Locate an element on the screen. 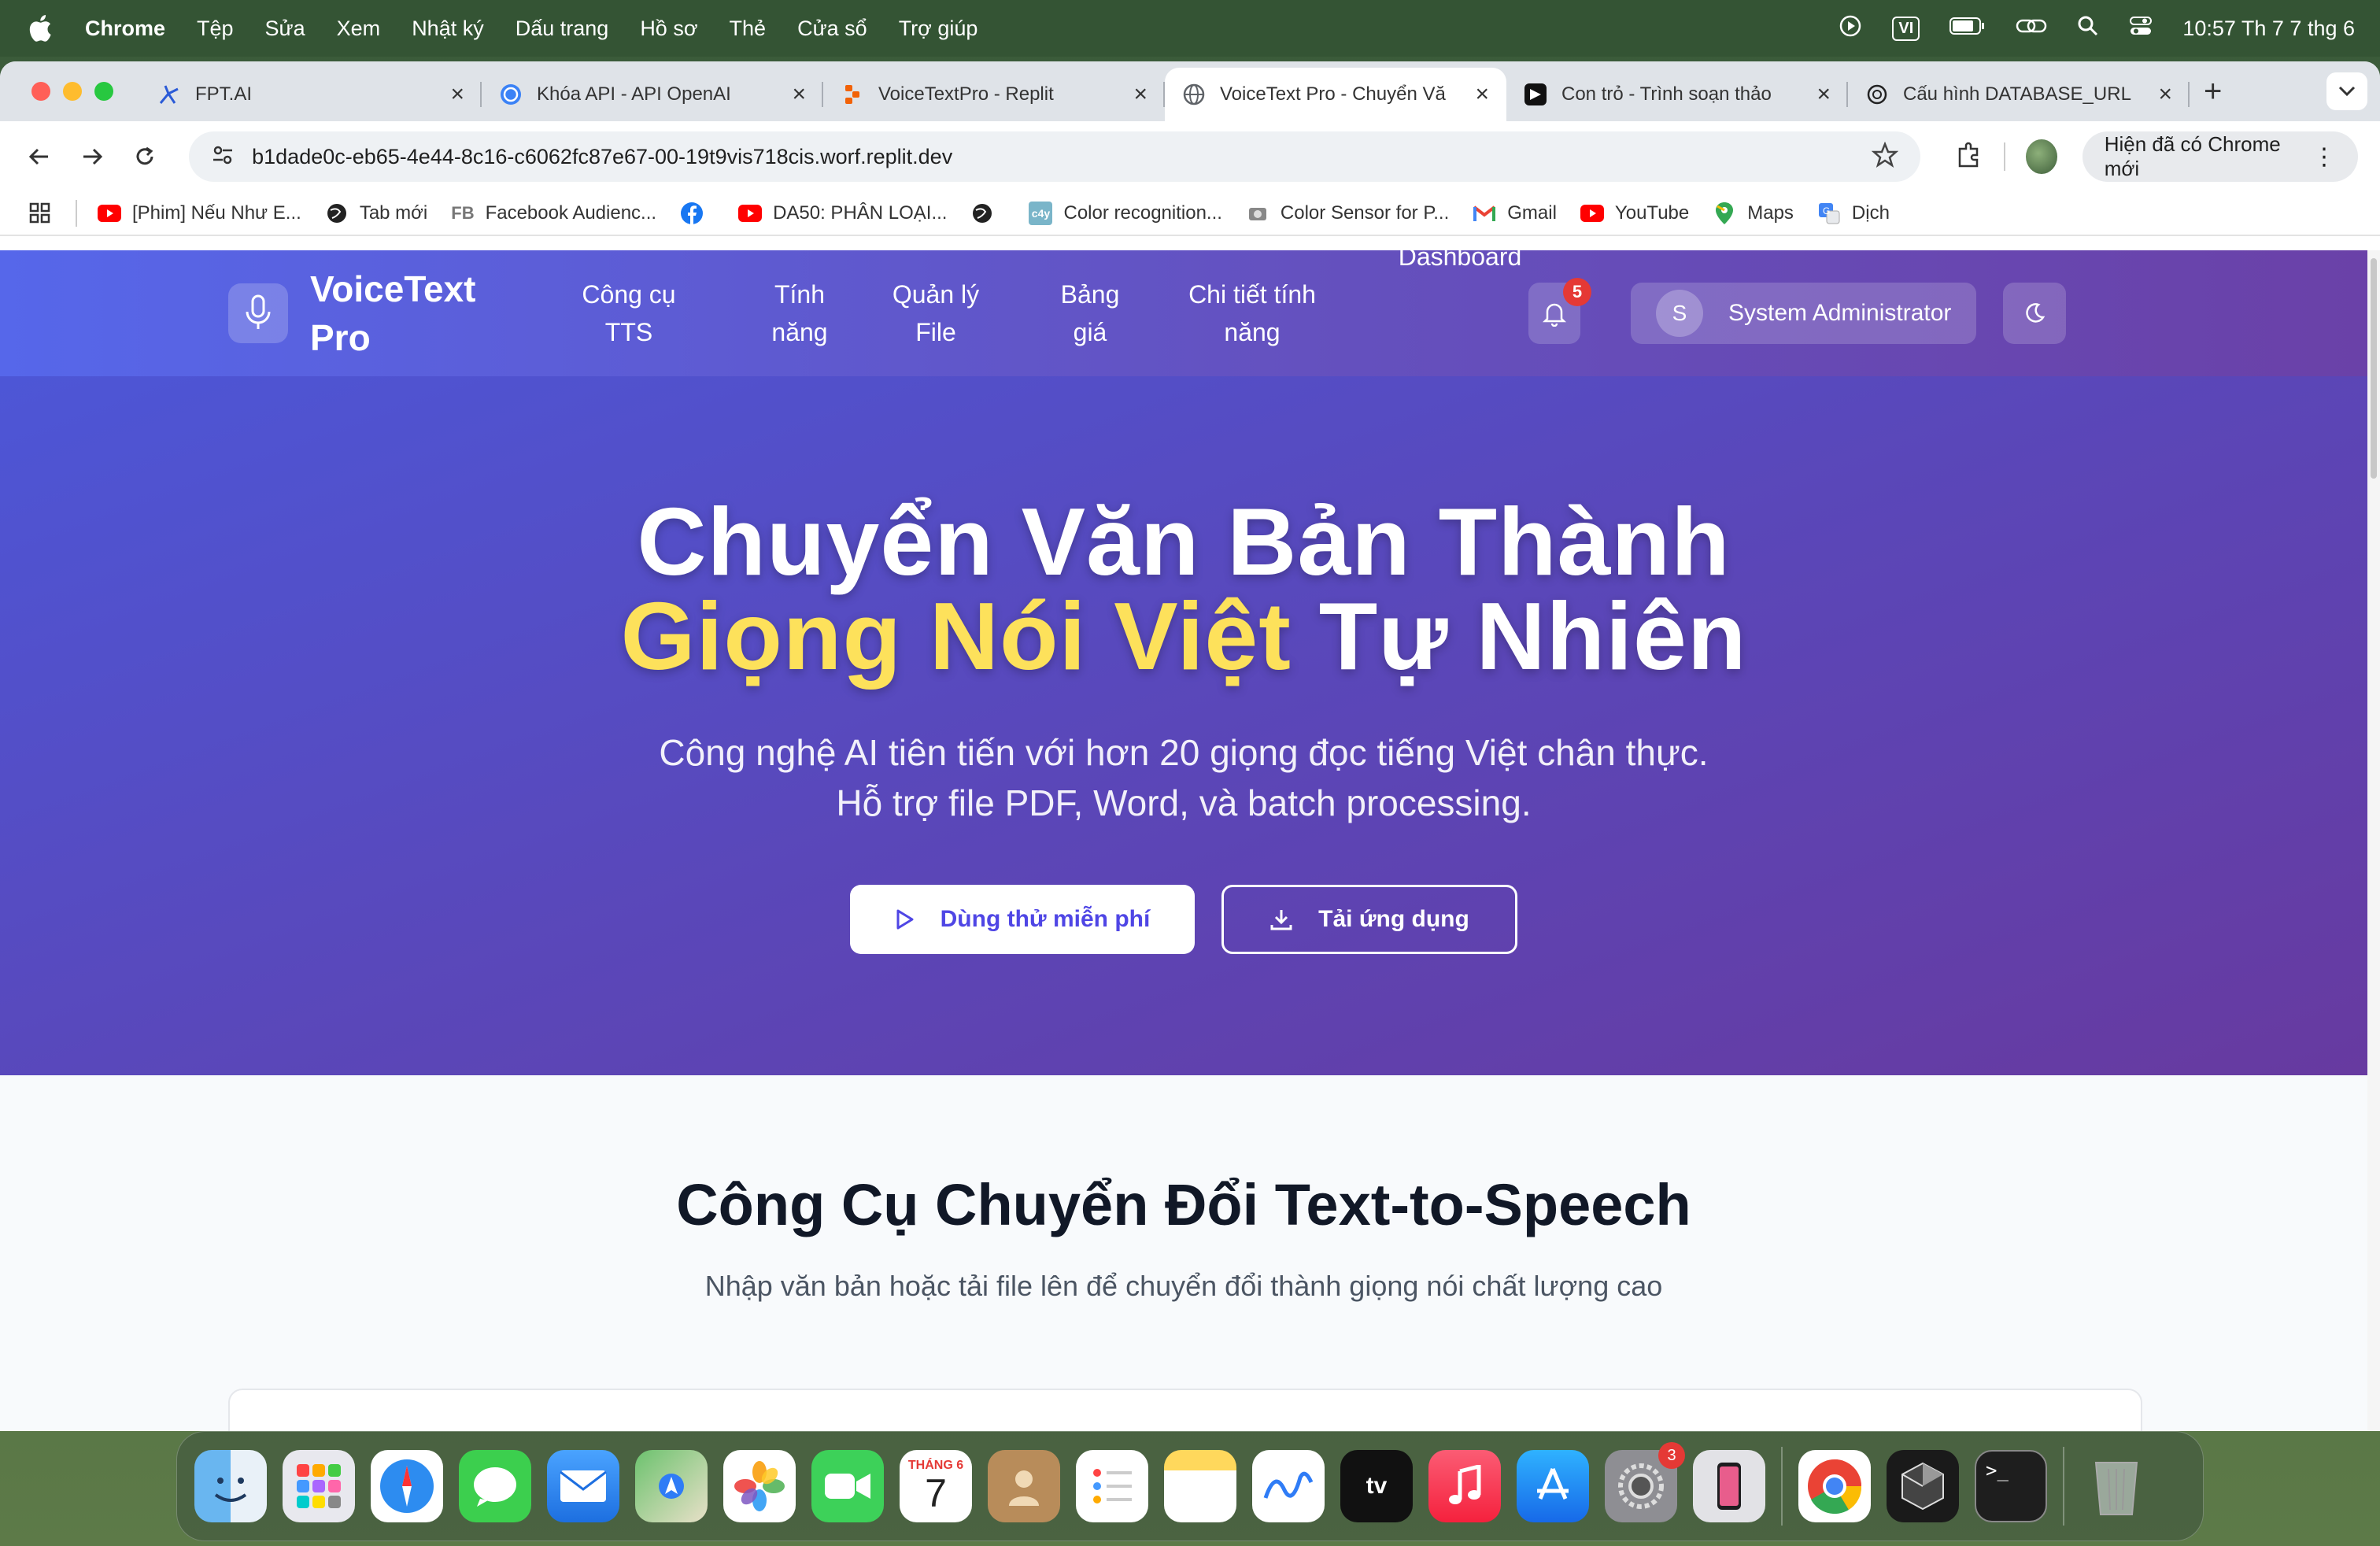 The height and width of the screenshot is (1546, 2380). bookmark-star-icon is located at coordinates (1885, 156).